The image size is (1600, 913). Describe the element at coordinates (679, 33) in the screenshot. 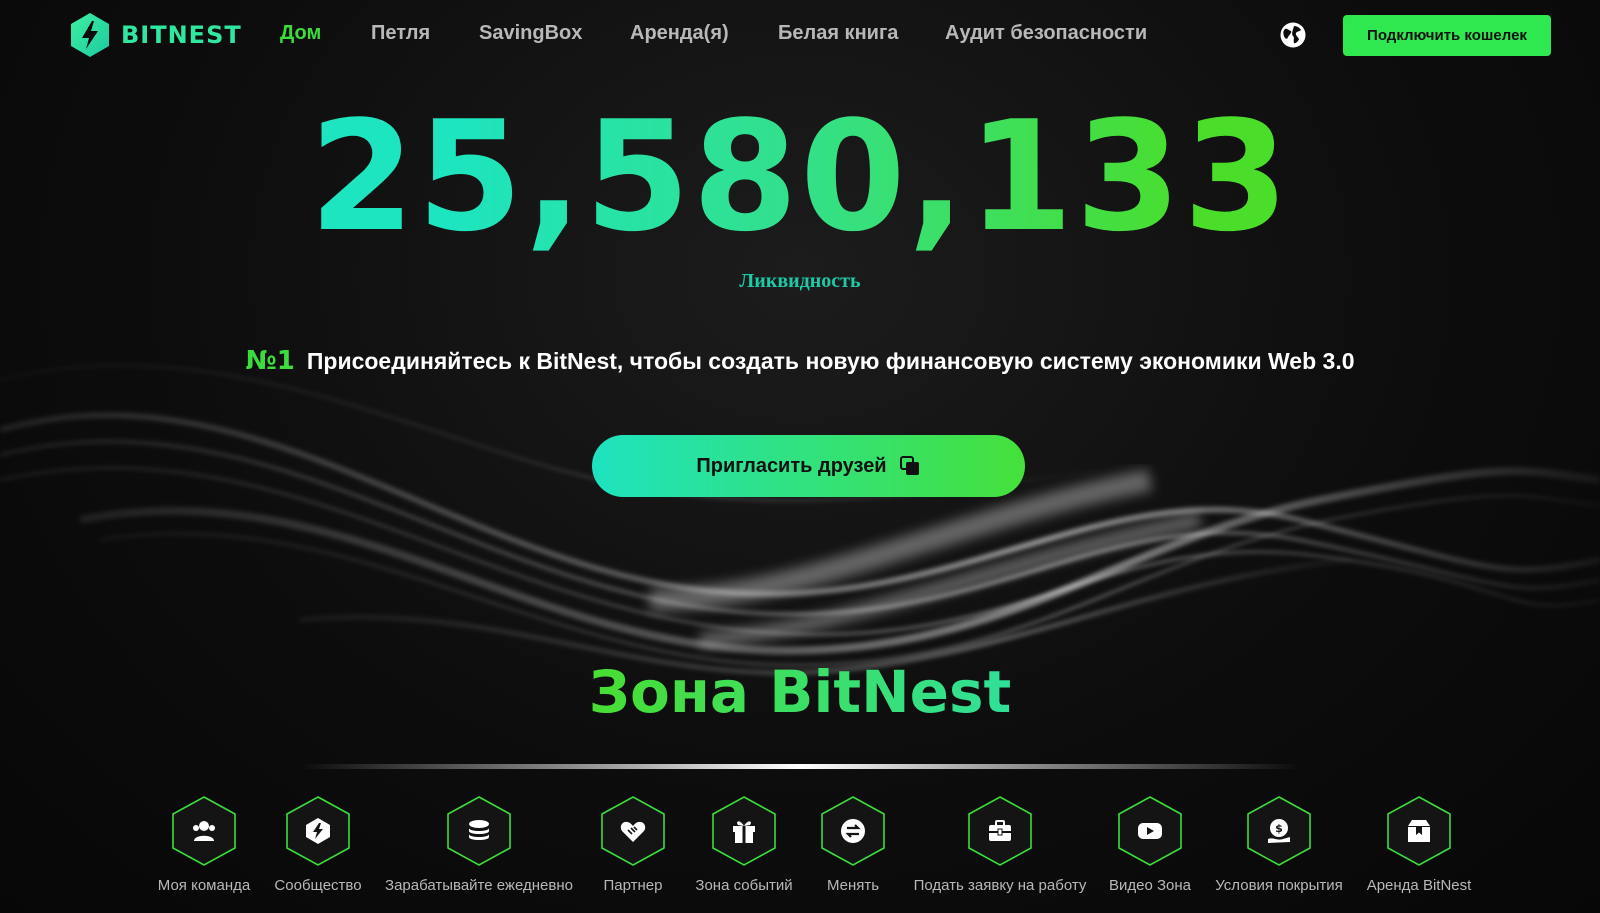

I see `nav-rent: Аренда(я)` at that location.